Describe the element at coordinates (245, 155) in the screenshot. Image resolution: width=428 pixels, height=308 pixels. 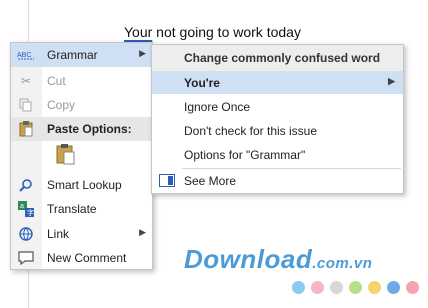
I see `grammar-options-label: Options for "Grammar"` at that location.